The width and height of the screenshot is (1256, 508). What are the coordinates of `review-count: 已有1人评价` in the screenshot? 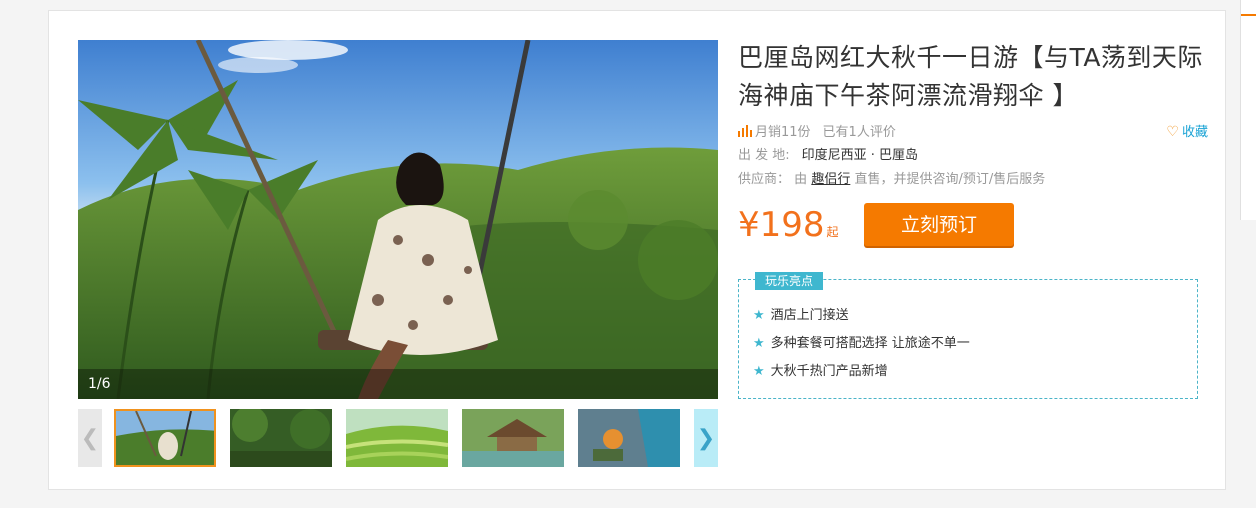 It's located at (859, 132).